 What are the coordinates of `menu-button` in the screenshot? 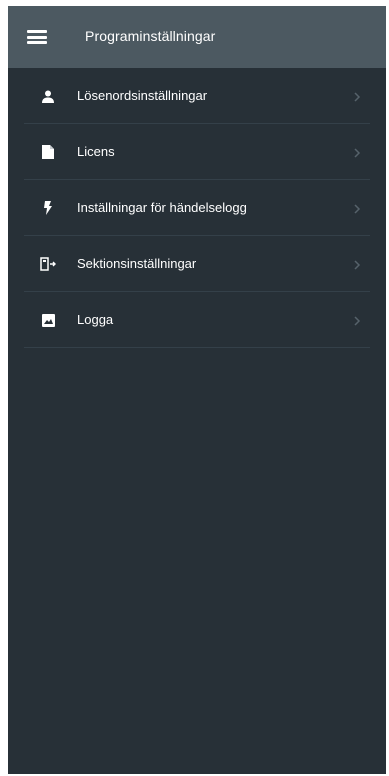 It's located at (38, 37).